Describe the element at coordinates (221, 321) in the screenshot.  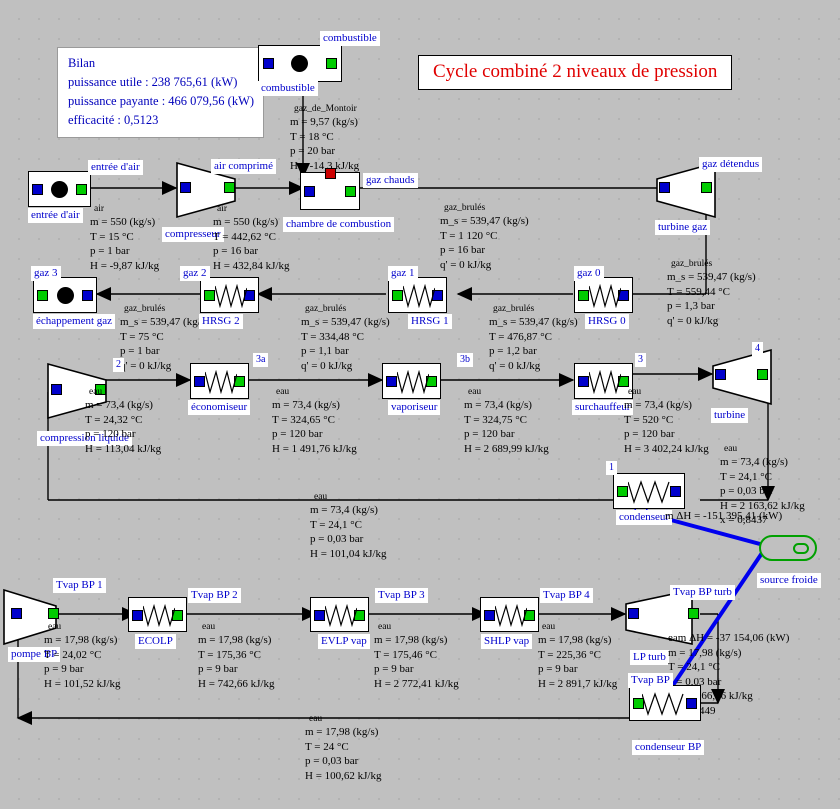
I see `tag-hrsg2: HRSG 2` at that location.